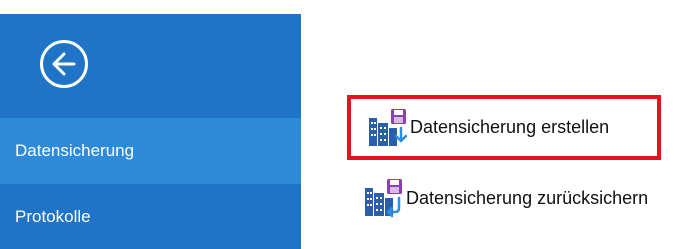  I want to click on restore-backup-button: Datensicherung zurücksichern, so click(503, 198).